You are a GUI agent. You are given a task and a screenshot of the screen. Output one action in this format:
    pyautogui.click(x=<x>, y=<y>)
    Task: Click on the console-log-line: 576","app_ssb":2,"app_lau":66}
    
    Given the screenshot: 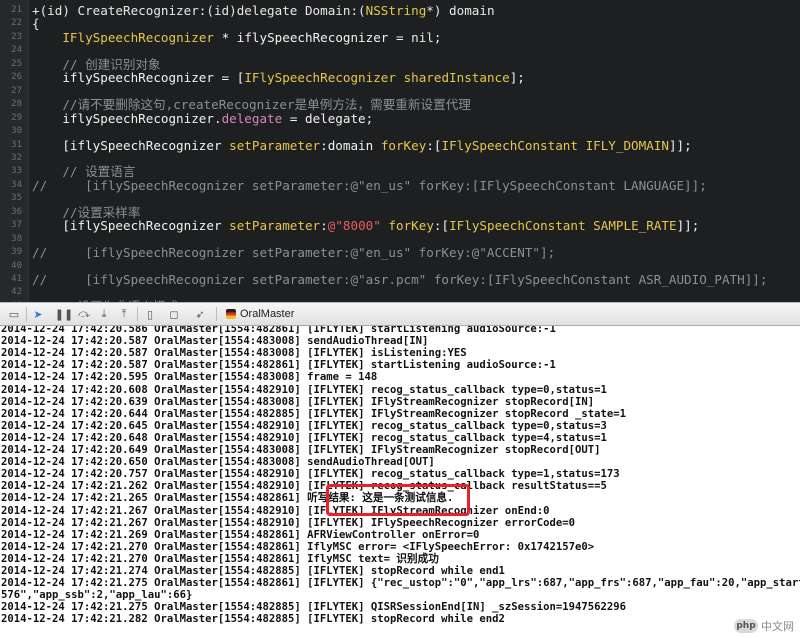 What is the action you would take?
    pyautogui.click(x=97, y=595)
    